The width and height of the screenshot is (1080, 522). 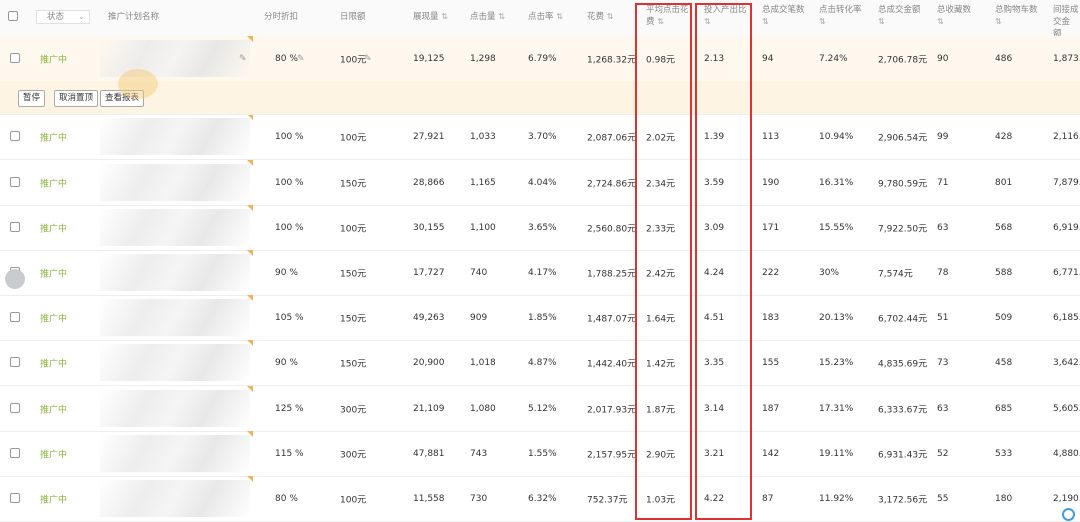 I want to click on cell-cvr: 16.31%, so click(x=836, y=182).